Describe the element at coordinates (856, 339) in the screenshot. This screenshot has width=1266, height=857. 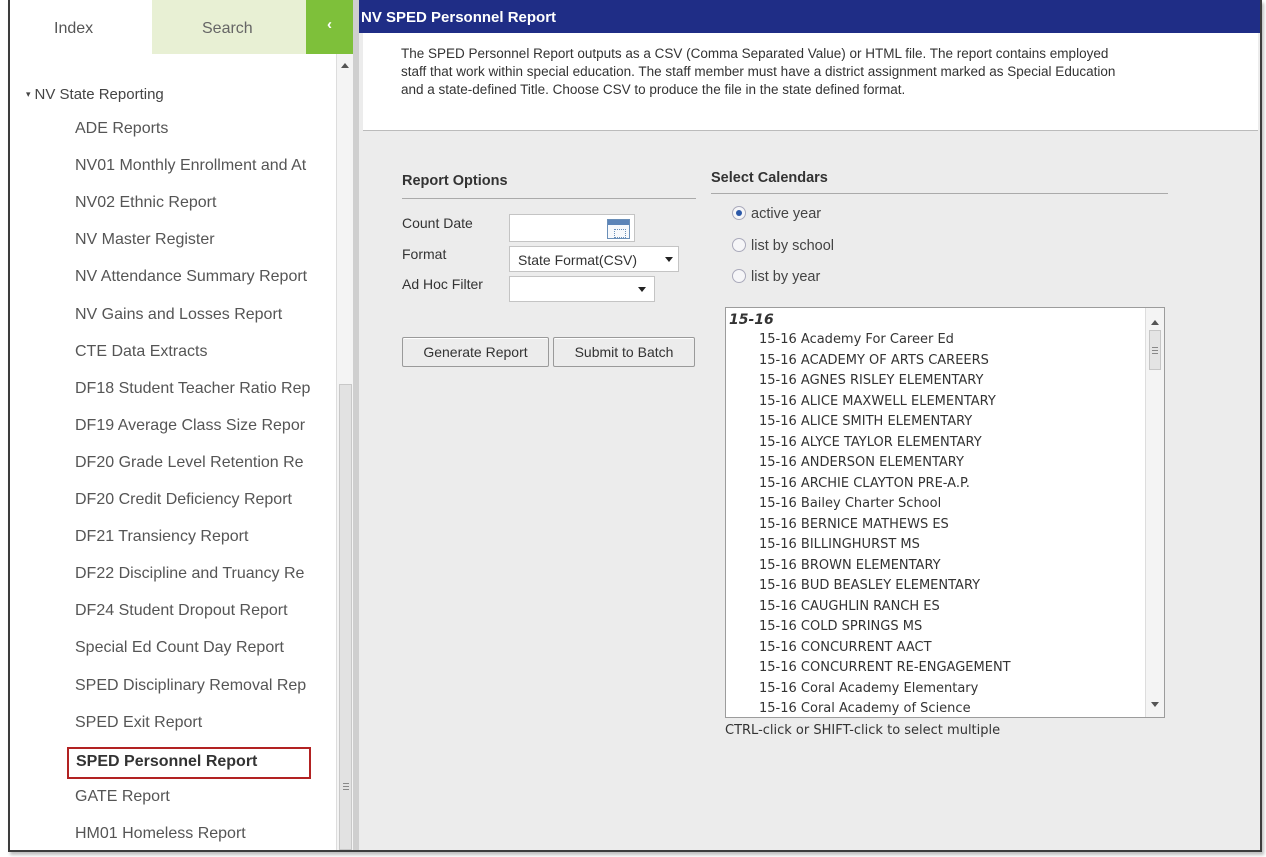
I see `calendar-list-item: 15-16 Academy For Career Ed` at that location.